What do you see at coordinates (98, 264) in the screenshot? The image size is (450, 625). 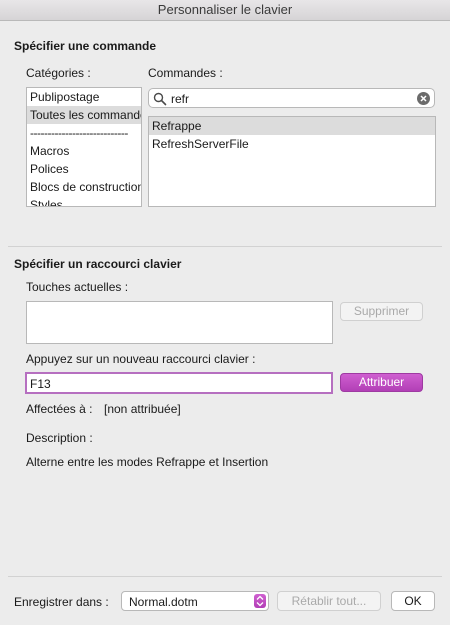 I see `shortcut-section-title: Spécifier un raccourci clavier` at bounding box center [98, 264].